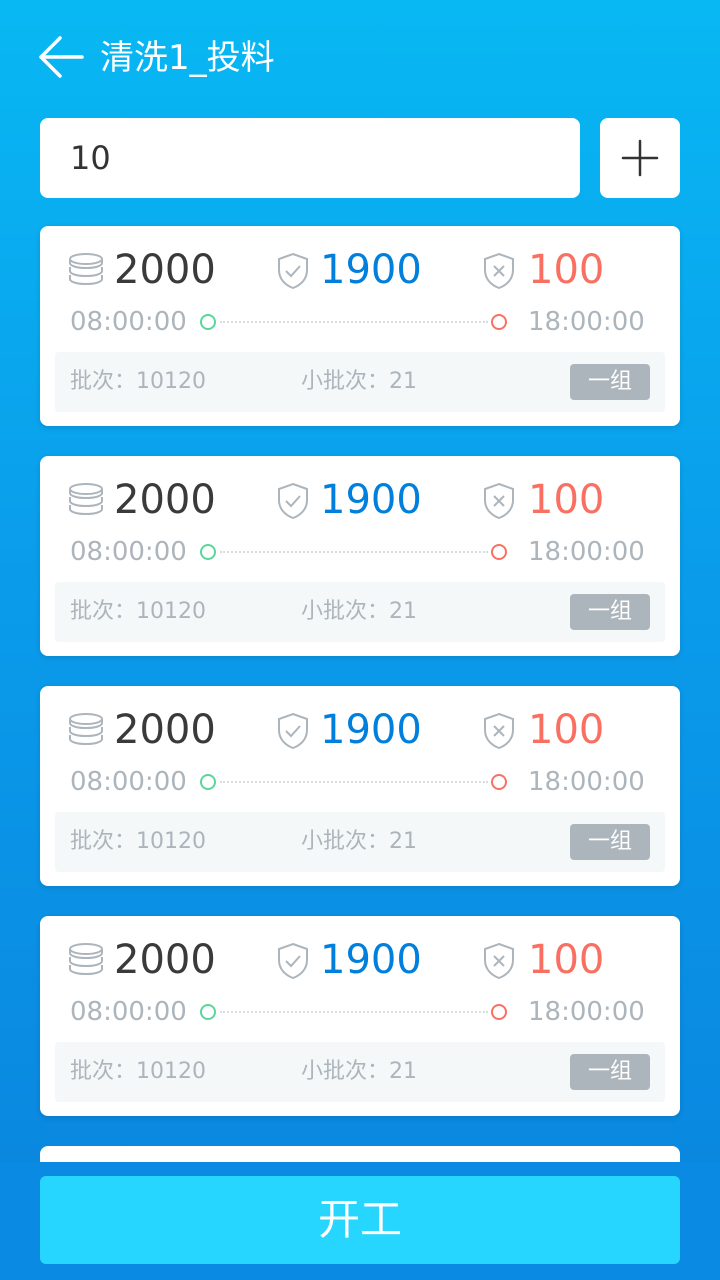 This screenshot has height=1280, width=720. Describe the element at coordinates (360, 59) in the screenshot. I see `app-header: 清洗1_投料` at that location.